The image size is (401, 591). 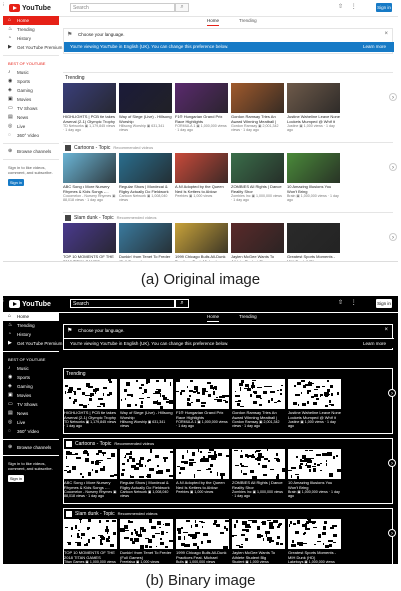 What do you see at coordinates (32, 47) in the screenshot?
I see `sidebar-item-get-youtube-premium: ▶ Get YouTube Premium` at bounding box center [32, 47].